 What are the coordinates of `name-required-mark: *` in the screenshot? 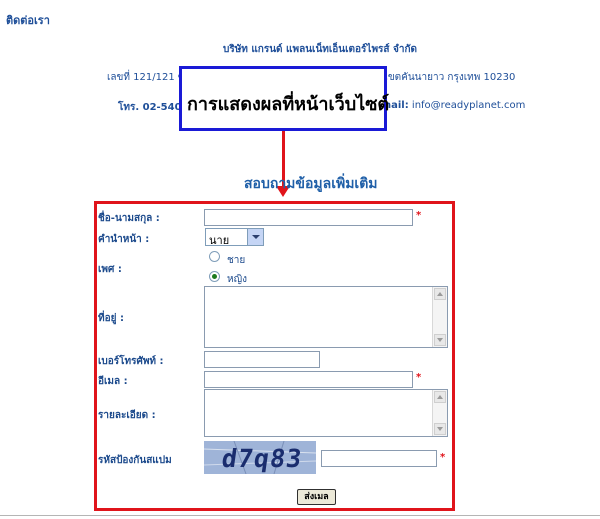 It's located at (419, 215).